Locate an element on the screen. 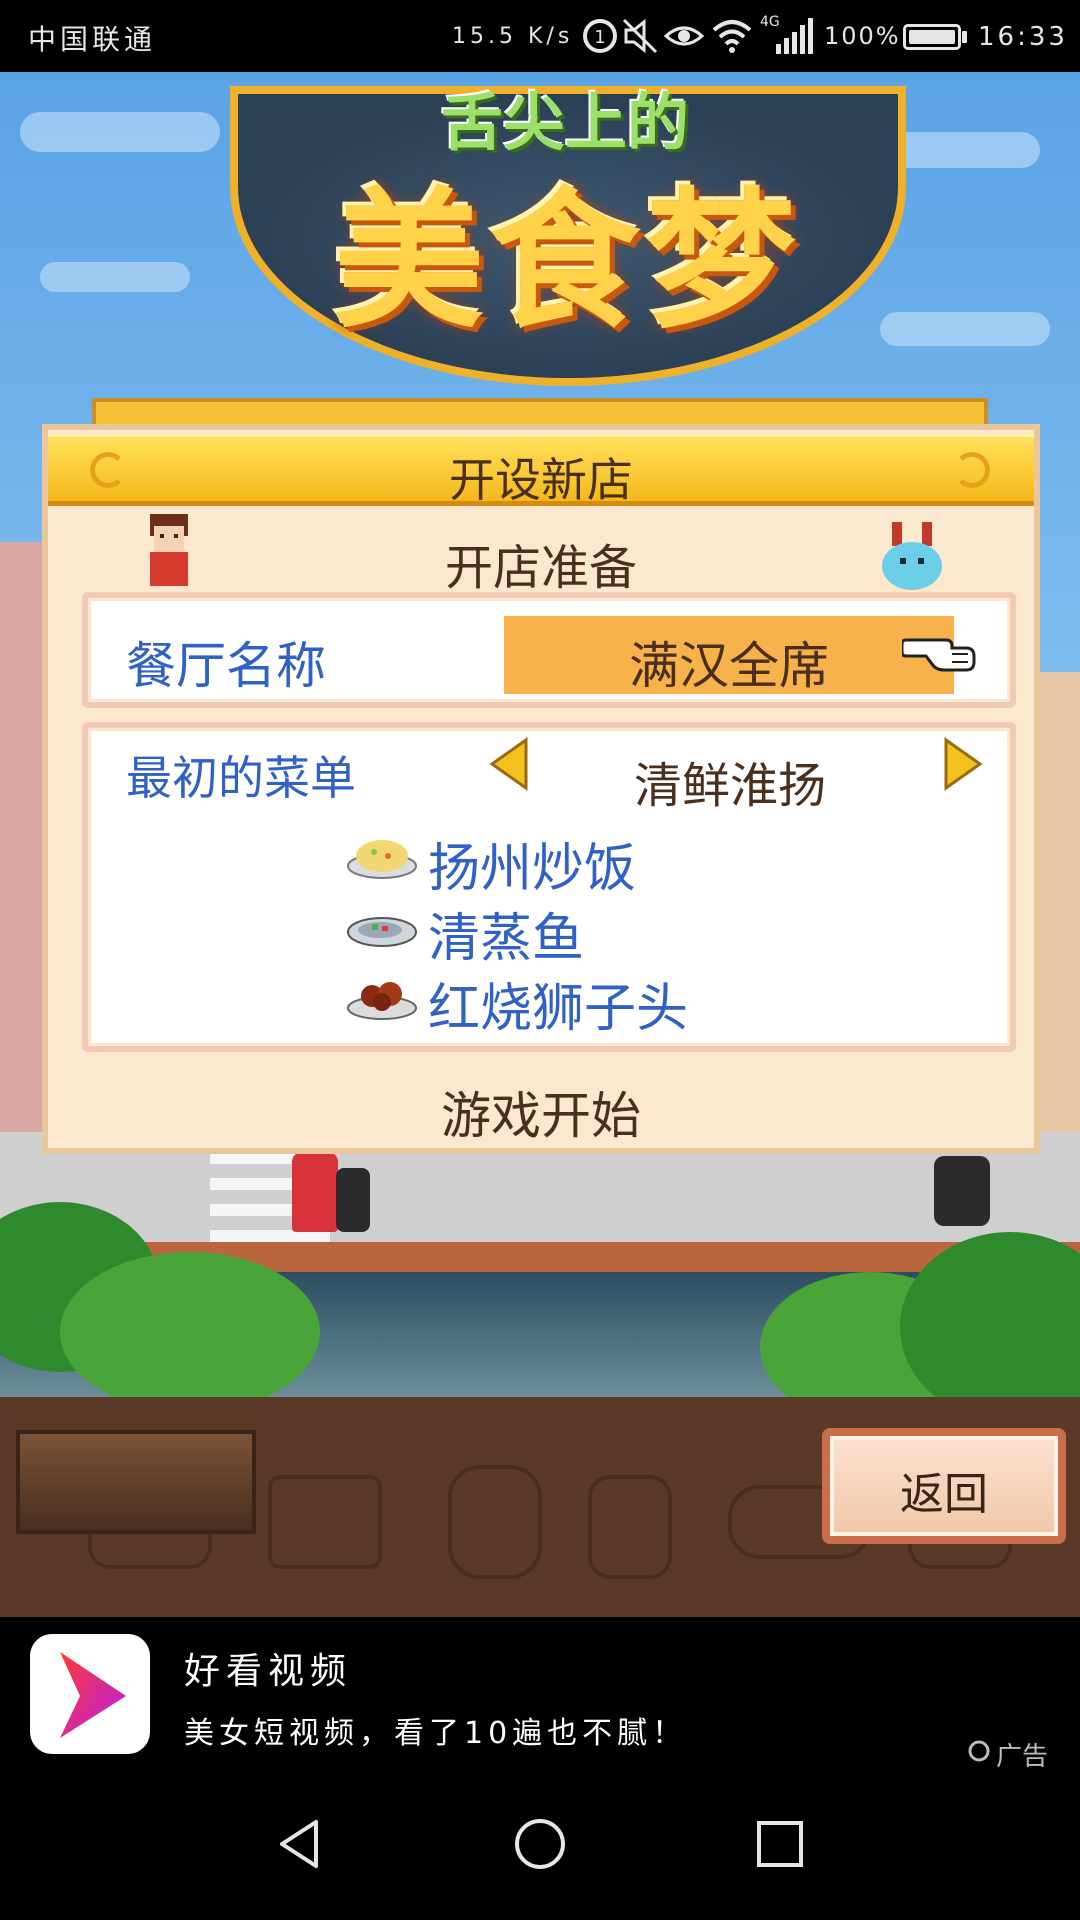  empty-slot is located at coordinates (136, 1482).